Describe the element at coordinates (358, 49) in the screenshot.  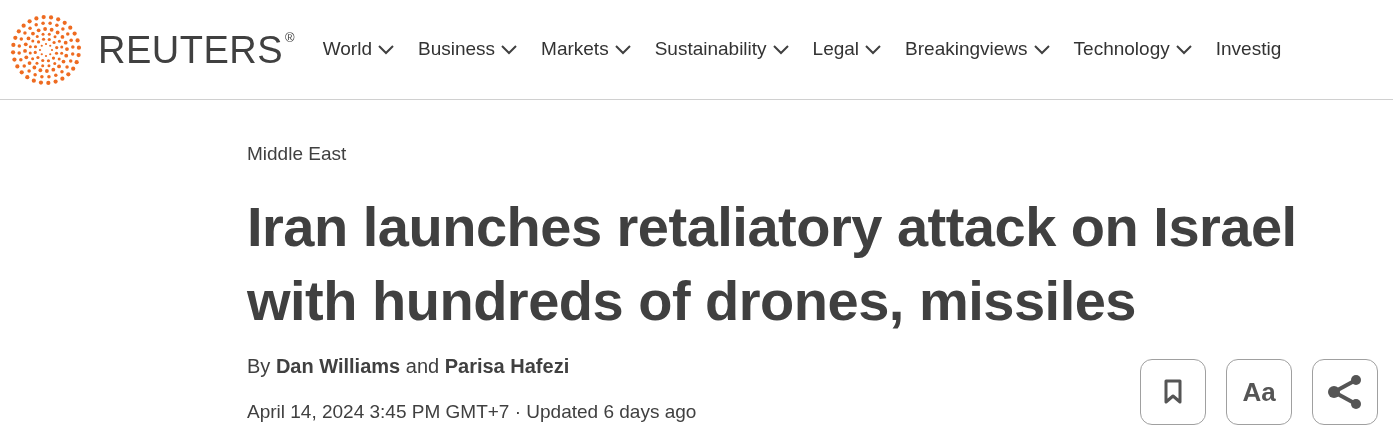
I see `nav-link: World` at that location.